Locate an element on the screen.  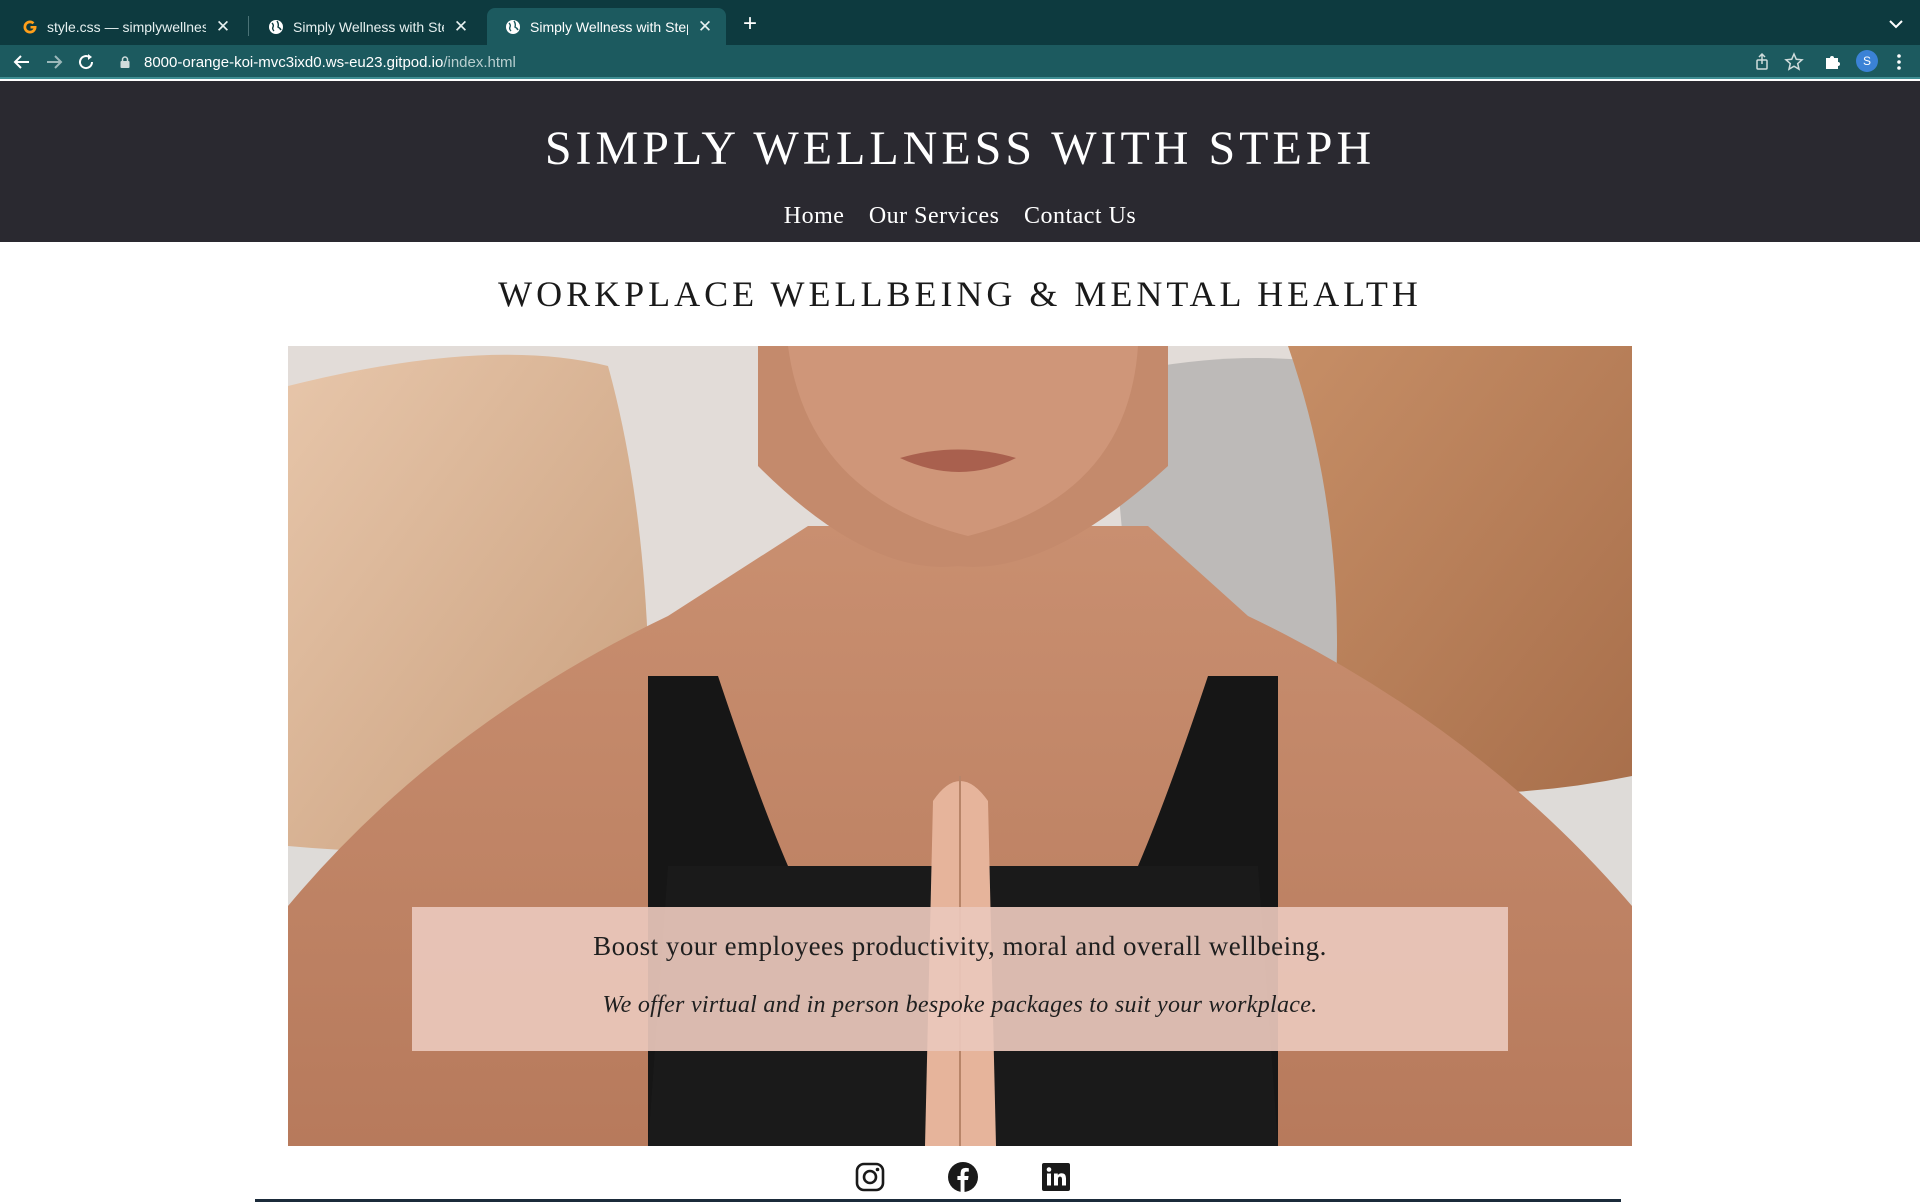
lock-icon is located at coordinates (125, 62).